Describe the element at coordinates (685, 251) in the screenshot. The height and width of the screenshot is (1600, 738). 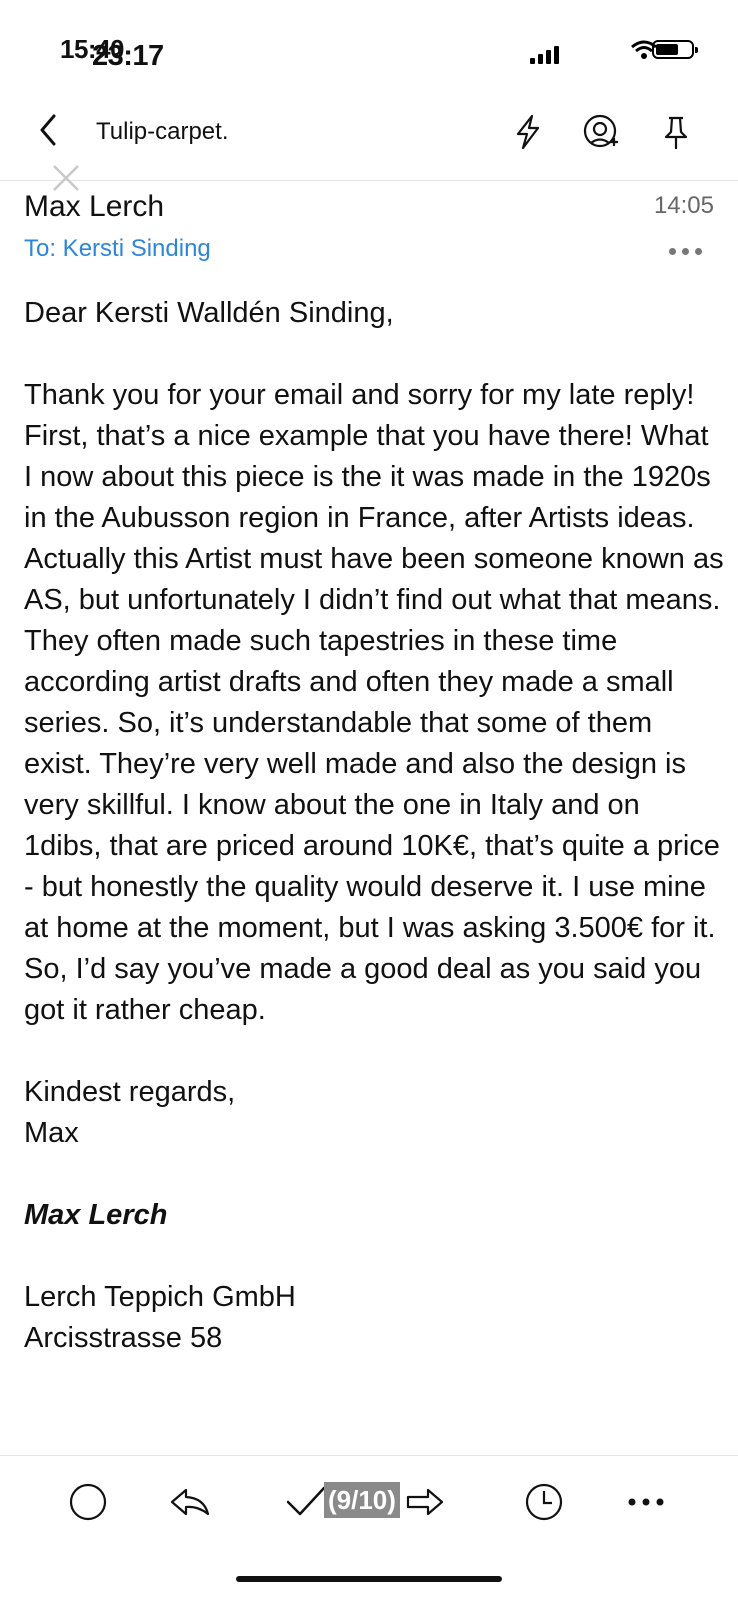
I see `message-more-icon` at that location.